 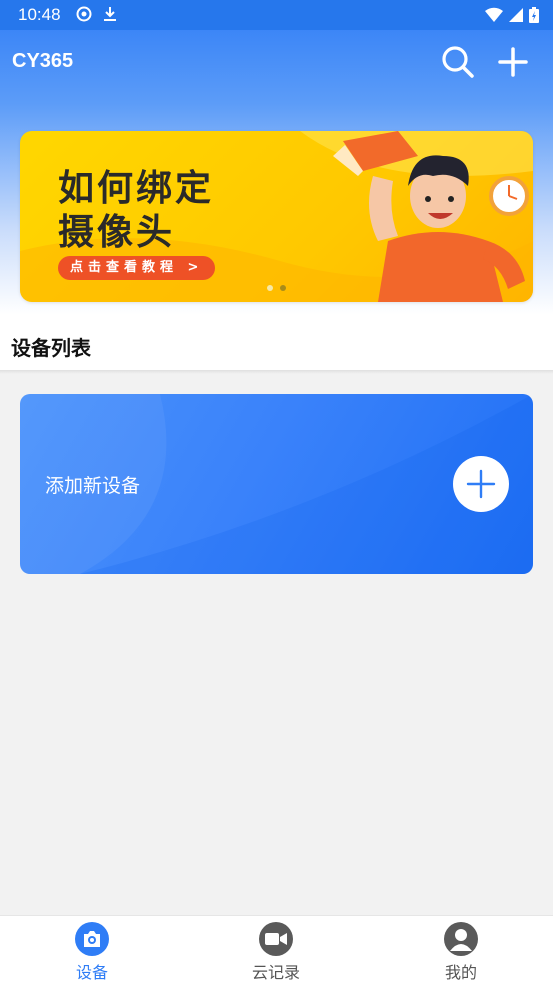 What do you see at coordinates (43, 61) in the screenshot?
I see `app-title: CY365` at bounding box center [43, 61].